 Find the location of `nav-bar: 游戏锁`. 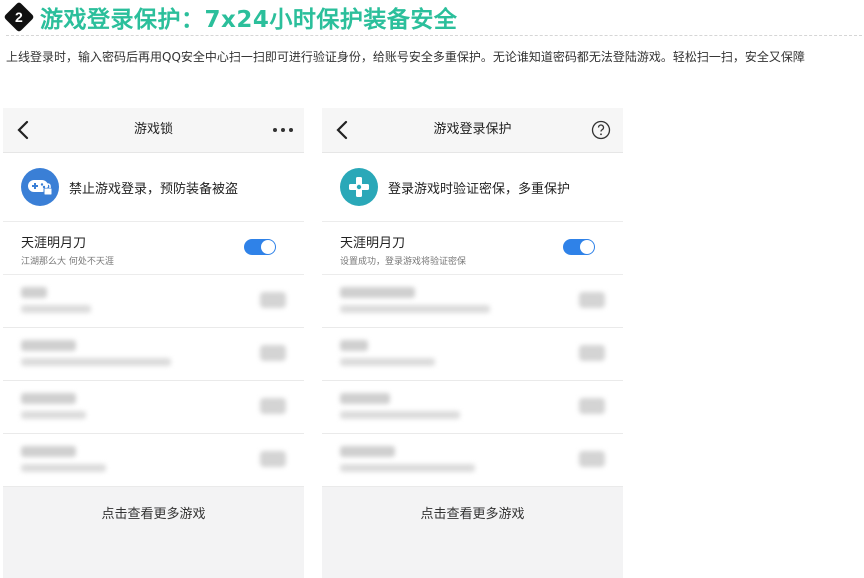

nav-bar: 游戏锁 is located at coordinates (153, 130).